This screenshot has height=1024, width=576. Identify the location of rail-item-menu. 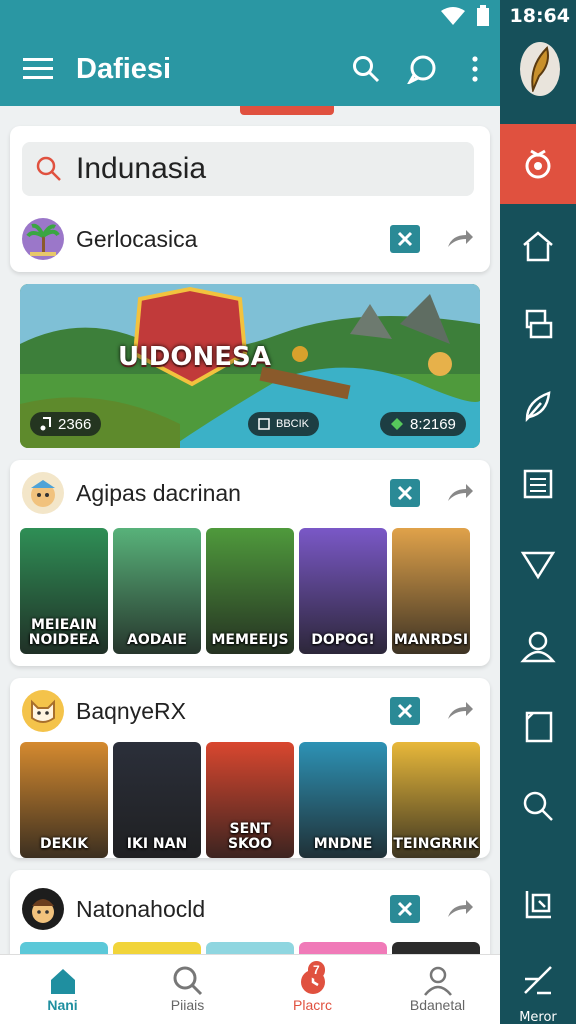
(538, 980).